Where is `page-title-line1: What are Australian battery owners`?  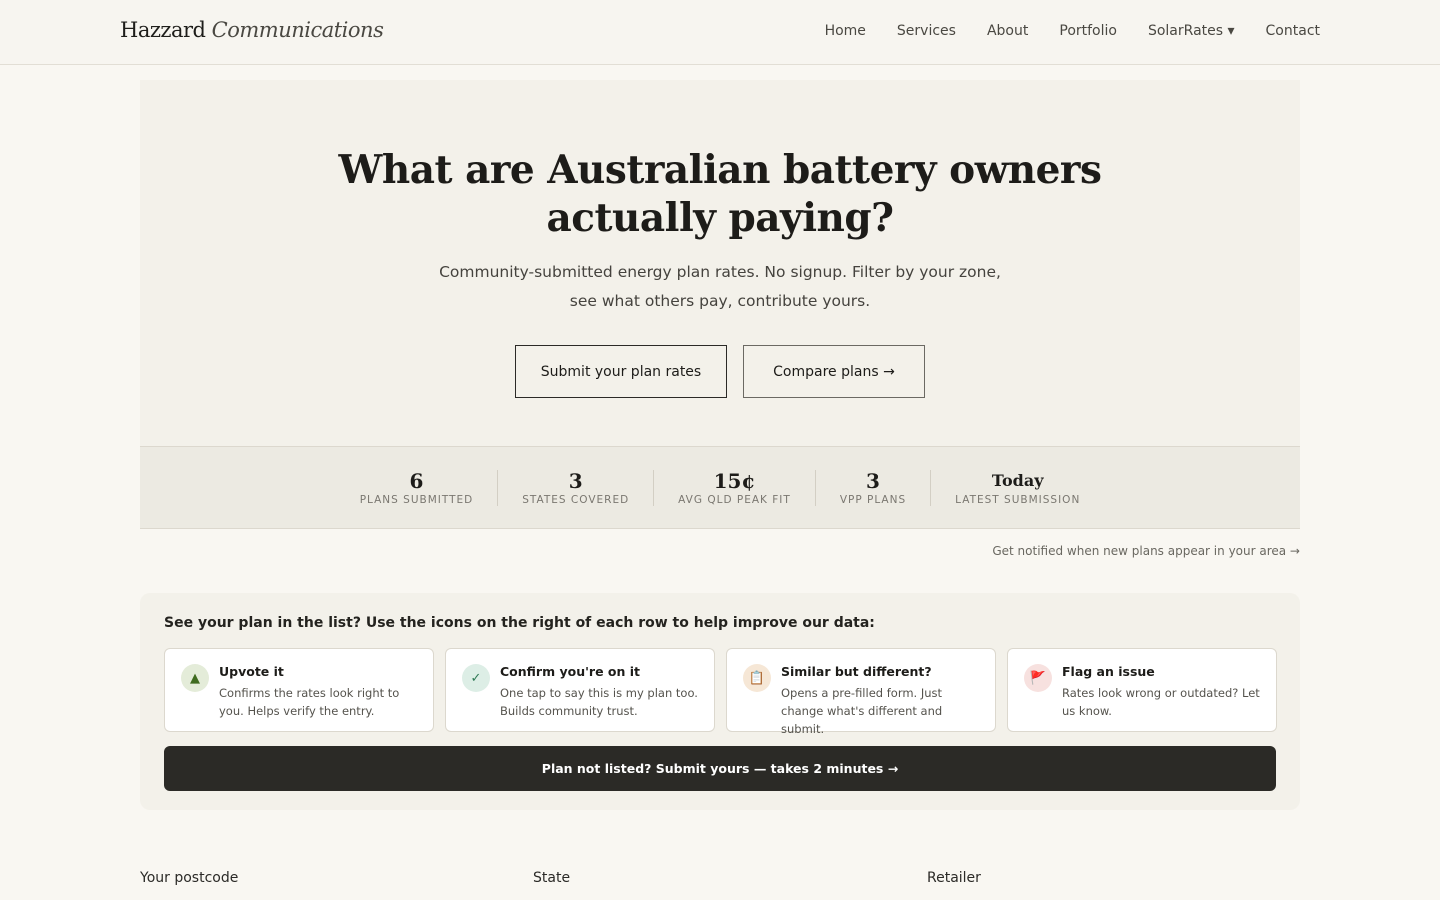
page-title-line1: What are Australian battery owners is located at coordinates (720, 170).